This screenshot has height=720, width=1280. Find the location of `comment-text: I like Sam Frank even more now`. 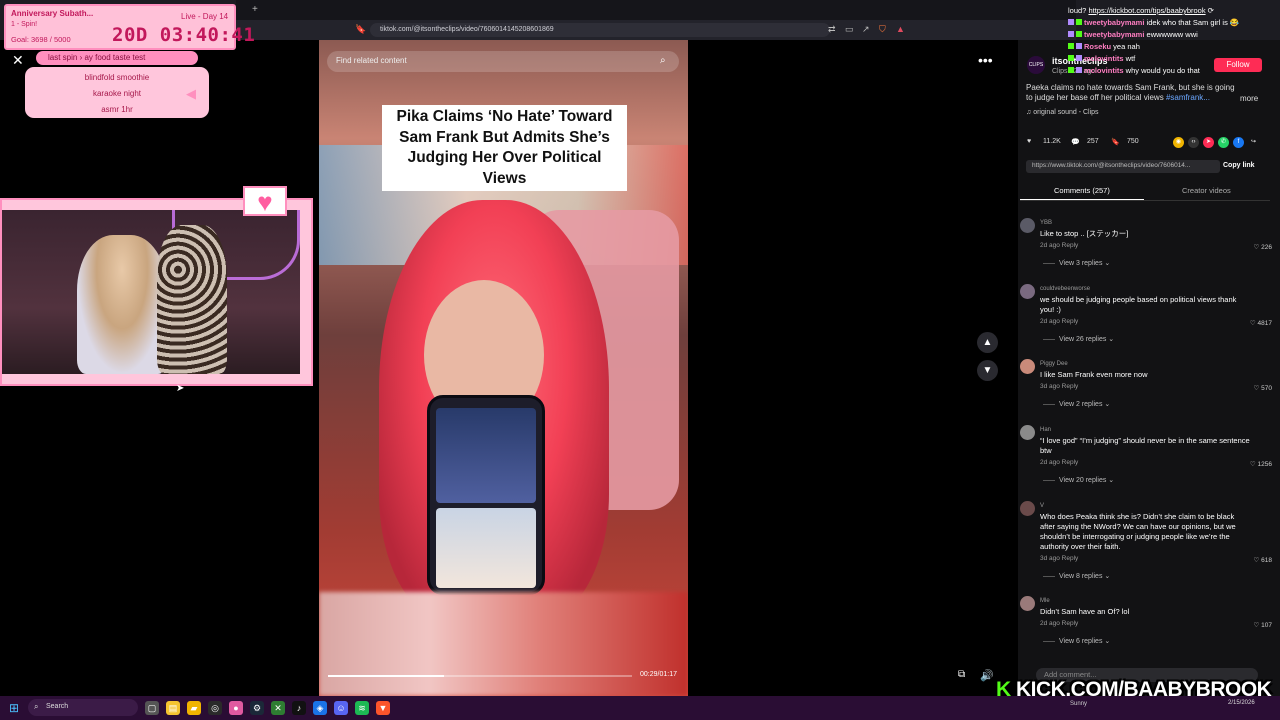

comment-text: I like Sam Frank even more now is located at coordinates (1094, 374).